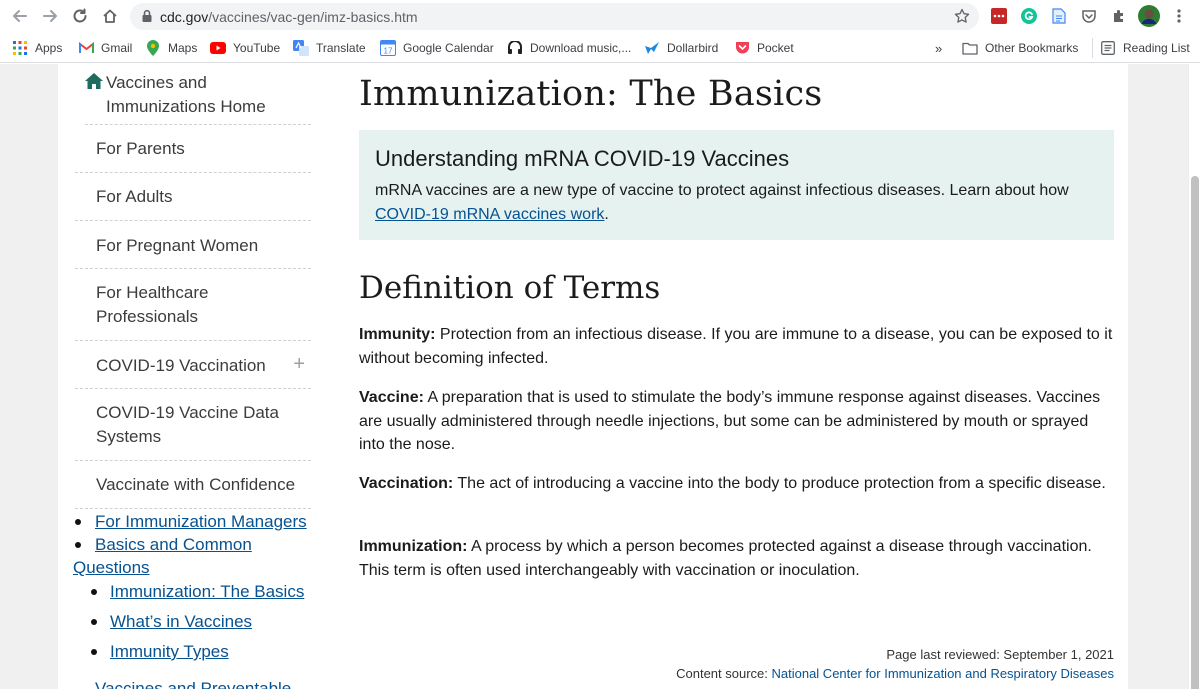 Image resolution: width=1200 pixels, height=689 pixels. Describe the element at coordinates (1156, 48) in the screenshot. I see `bookmark-label: Reading List` at that location.